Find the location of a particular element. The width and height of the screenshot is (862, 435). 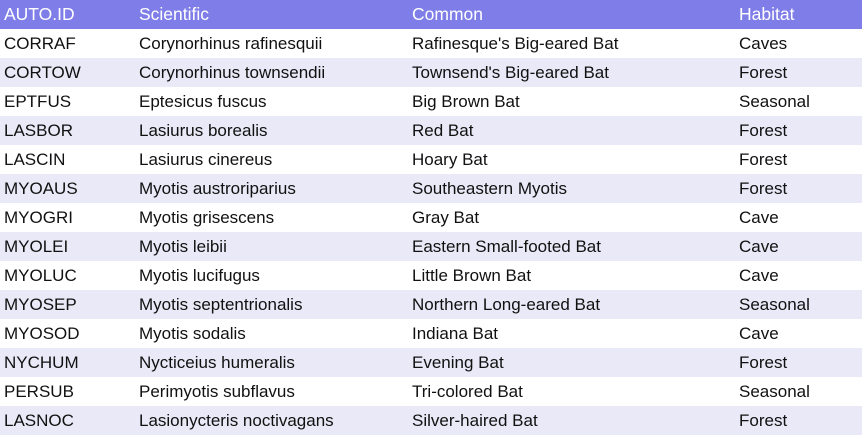

common-name-cell: Gray Bat is located at coordinates (571, 217).